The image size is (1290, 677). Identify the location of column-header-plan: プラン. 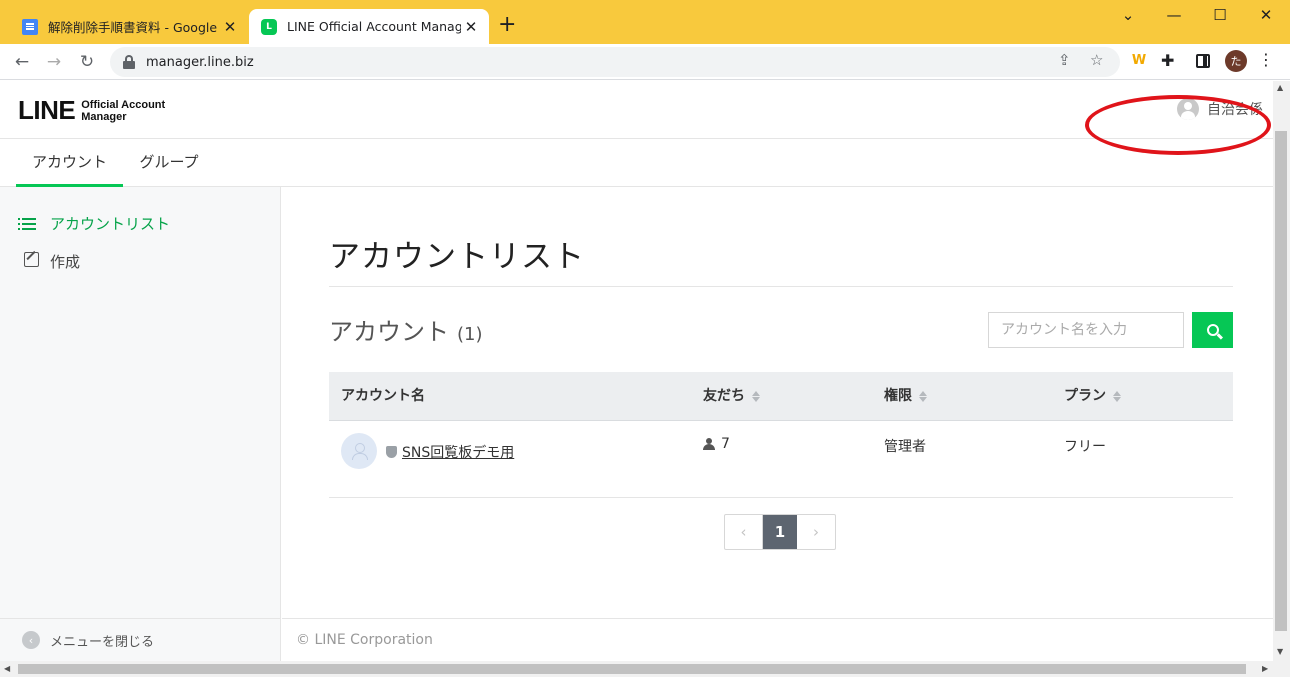
(1092, 396).